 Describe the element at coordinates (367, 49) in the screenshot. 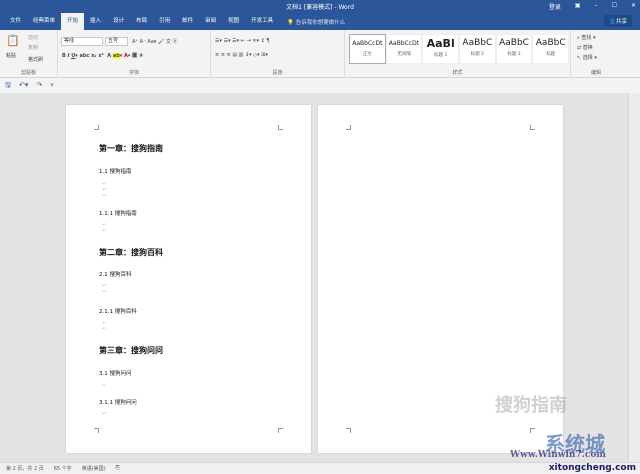

I see `style-normal: AaBbCcDt 正文` at that location.